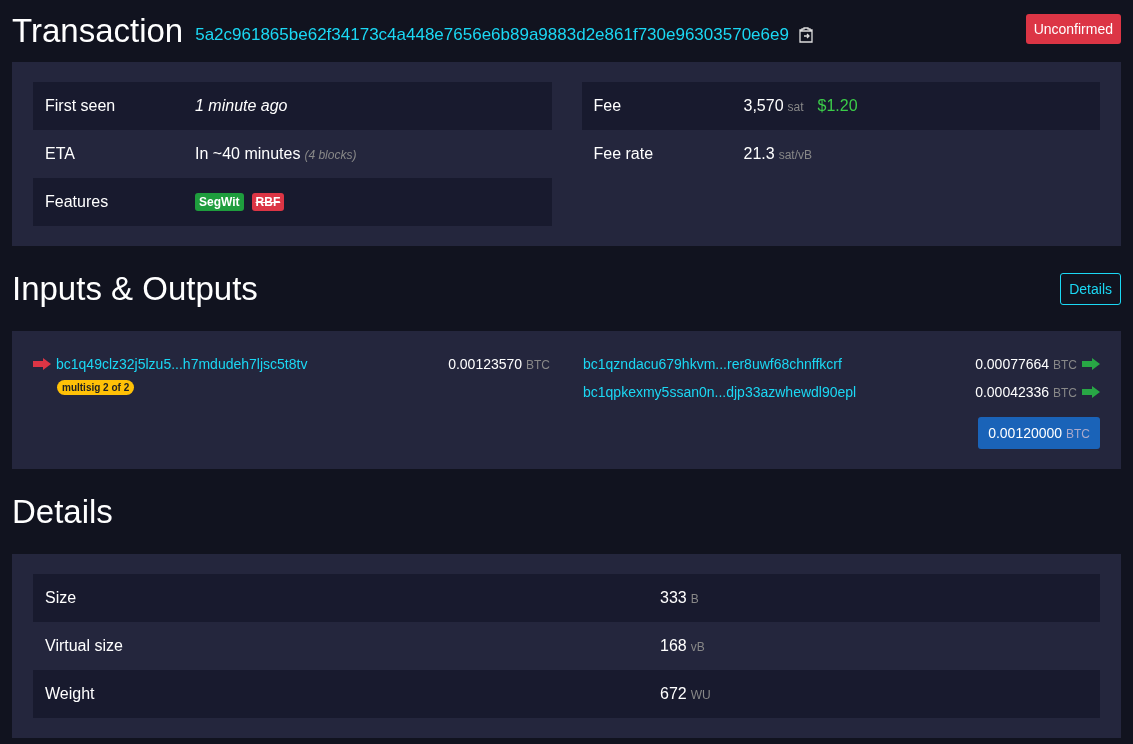 Image resolution: width=1133 pixels, height=744 pixels. Describe the element at coordinates (485, 364) in the screenshot. I see `amount: 0.00123570` at that location.